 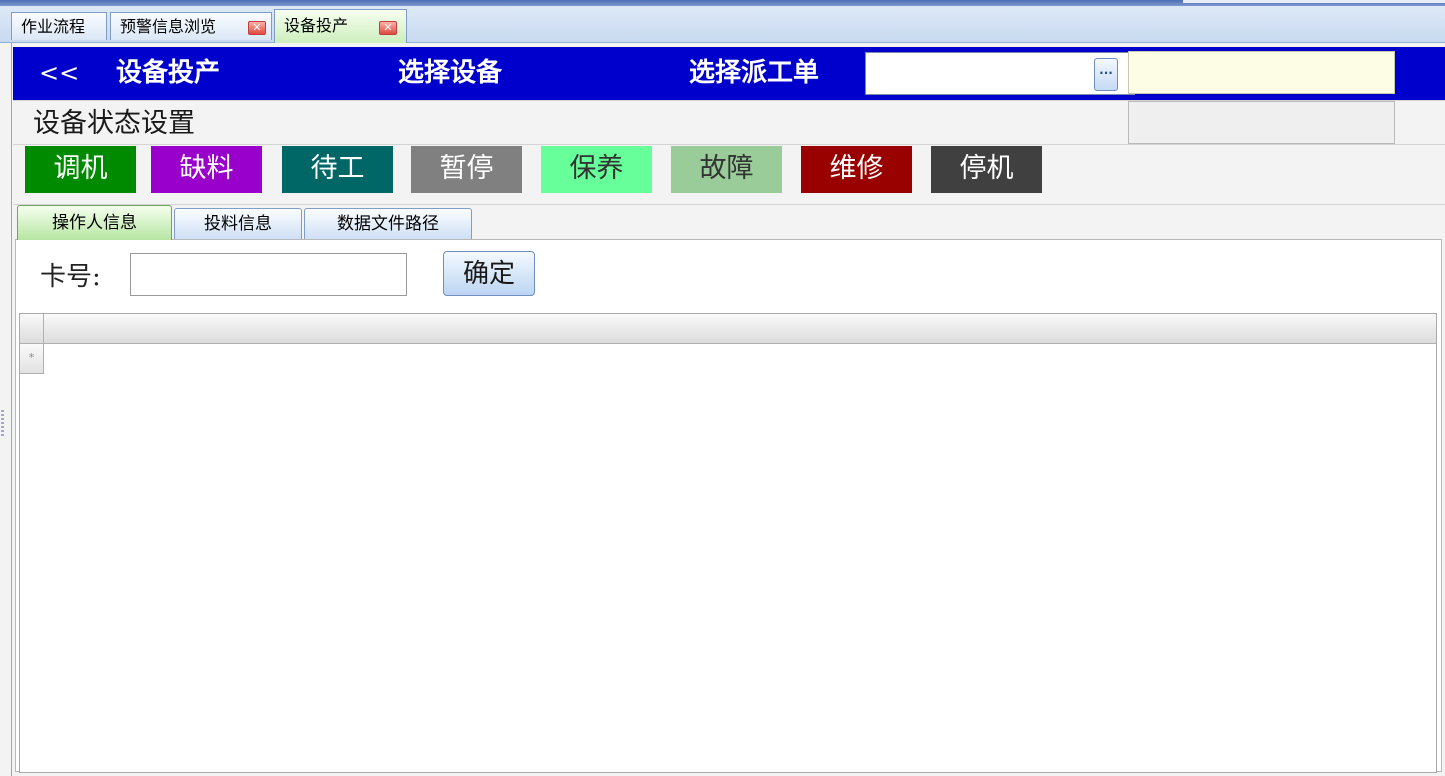 What do you see at coordinates (1261, 72) in the screenshot?
I see `info-display-box` at bounding box center [1261, 72].